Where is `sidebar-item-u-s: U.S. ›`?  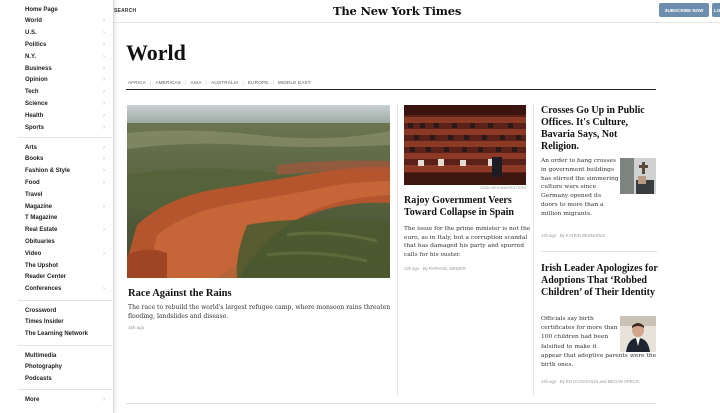
sidebar-item-u-s: U.S. › is located at coordinates (68, 33).